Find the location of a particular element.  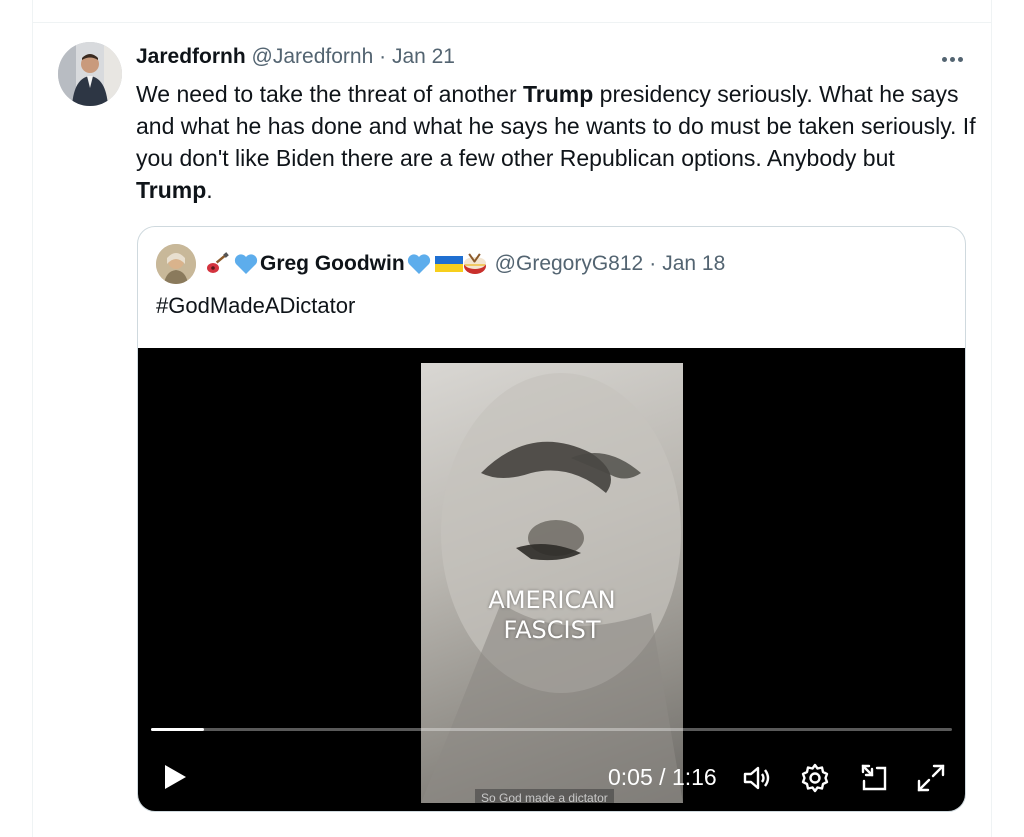

tweet-text-bold2: Trump is located at coordinates (171, 190).